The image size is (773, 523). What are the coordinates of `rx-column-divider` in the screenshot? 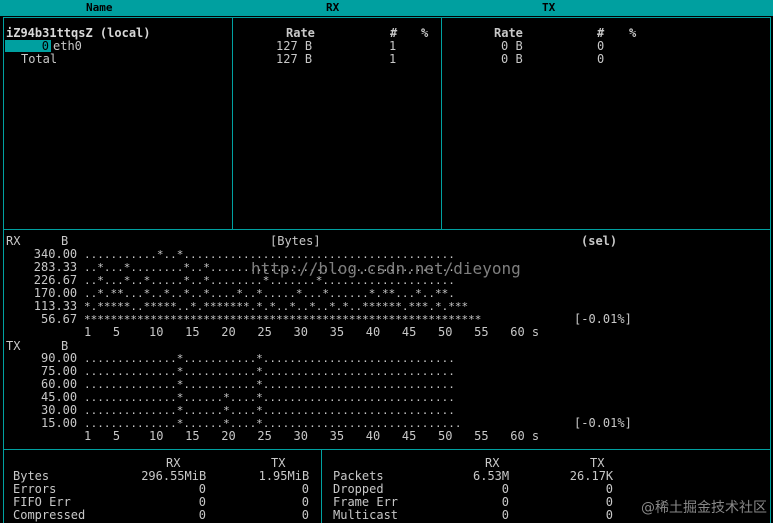 It's located at (337, 123).